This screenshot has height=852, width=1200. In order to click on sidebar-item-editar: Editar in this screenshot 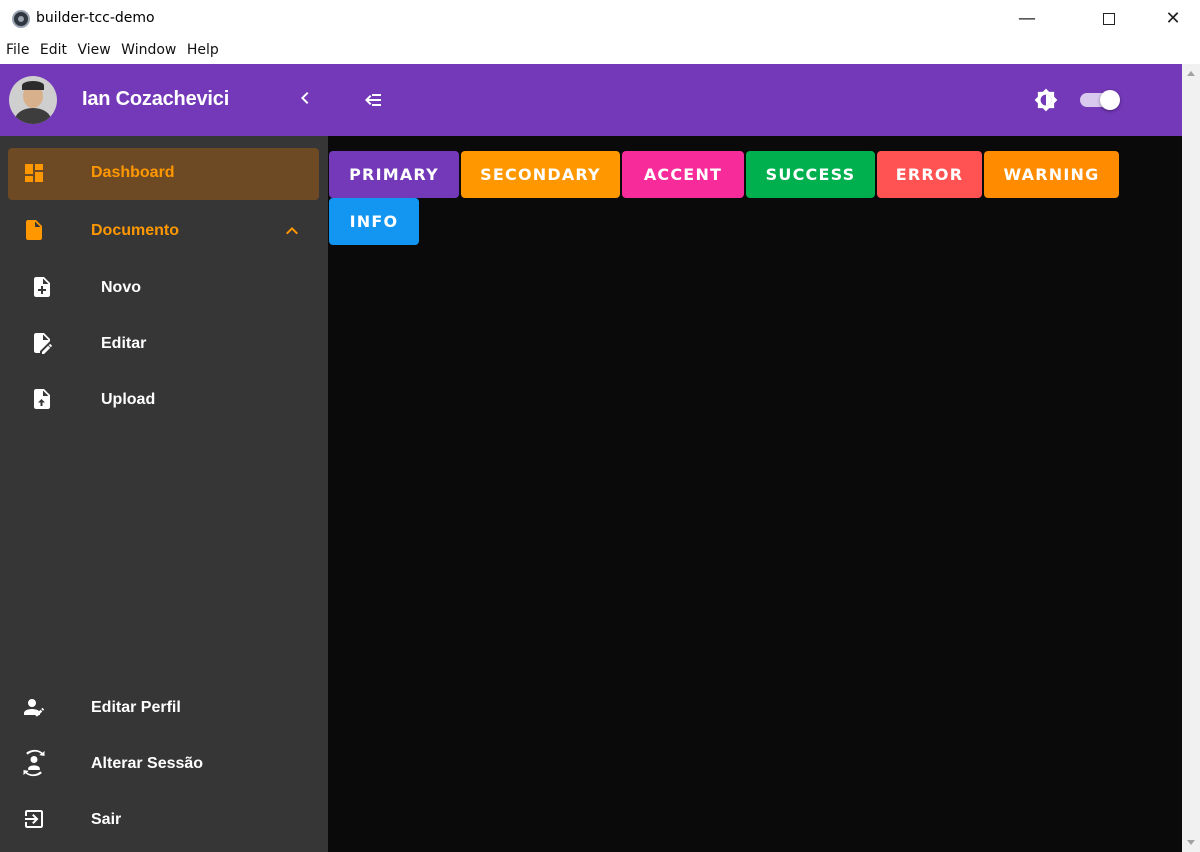, I will do `click(163, 343)`.